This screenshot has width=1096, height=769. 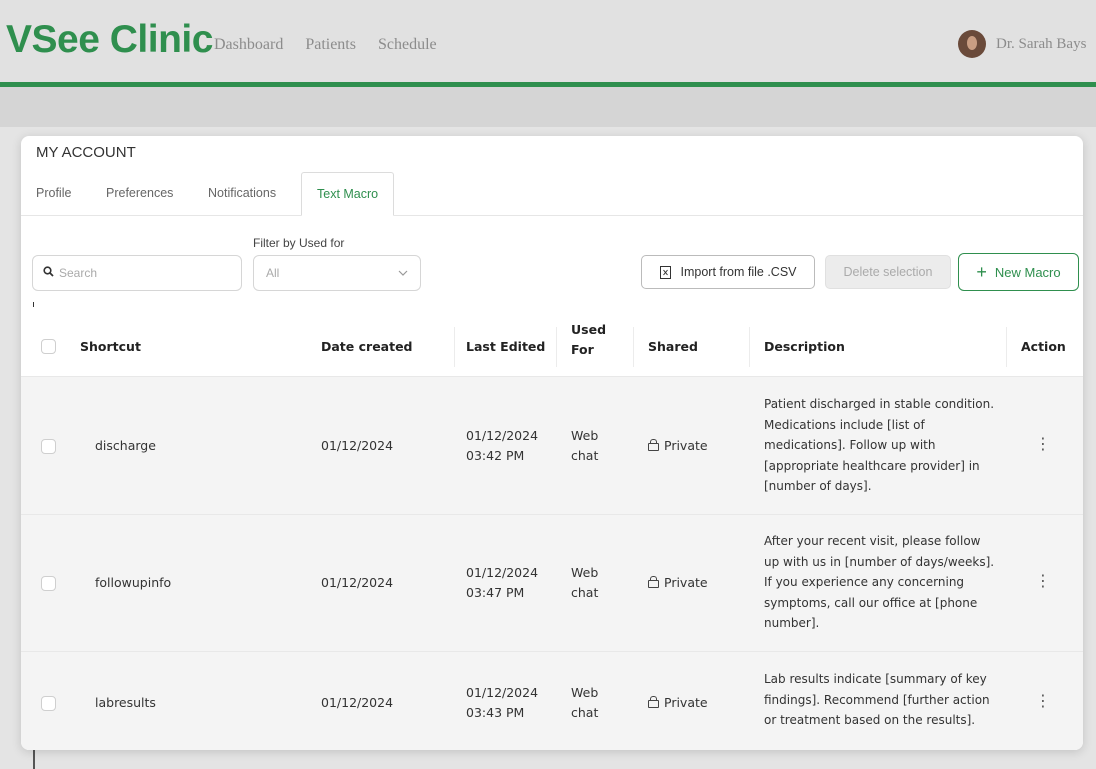 What do you see at coordinates (665, 272) in the screenshot?
I see `file-icon` at bounding box center [665, 272].